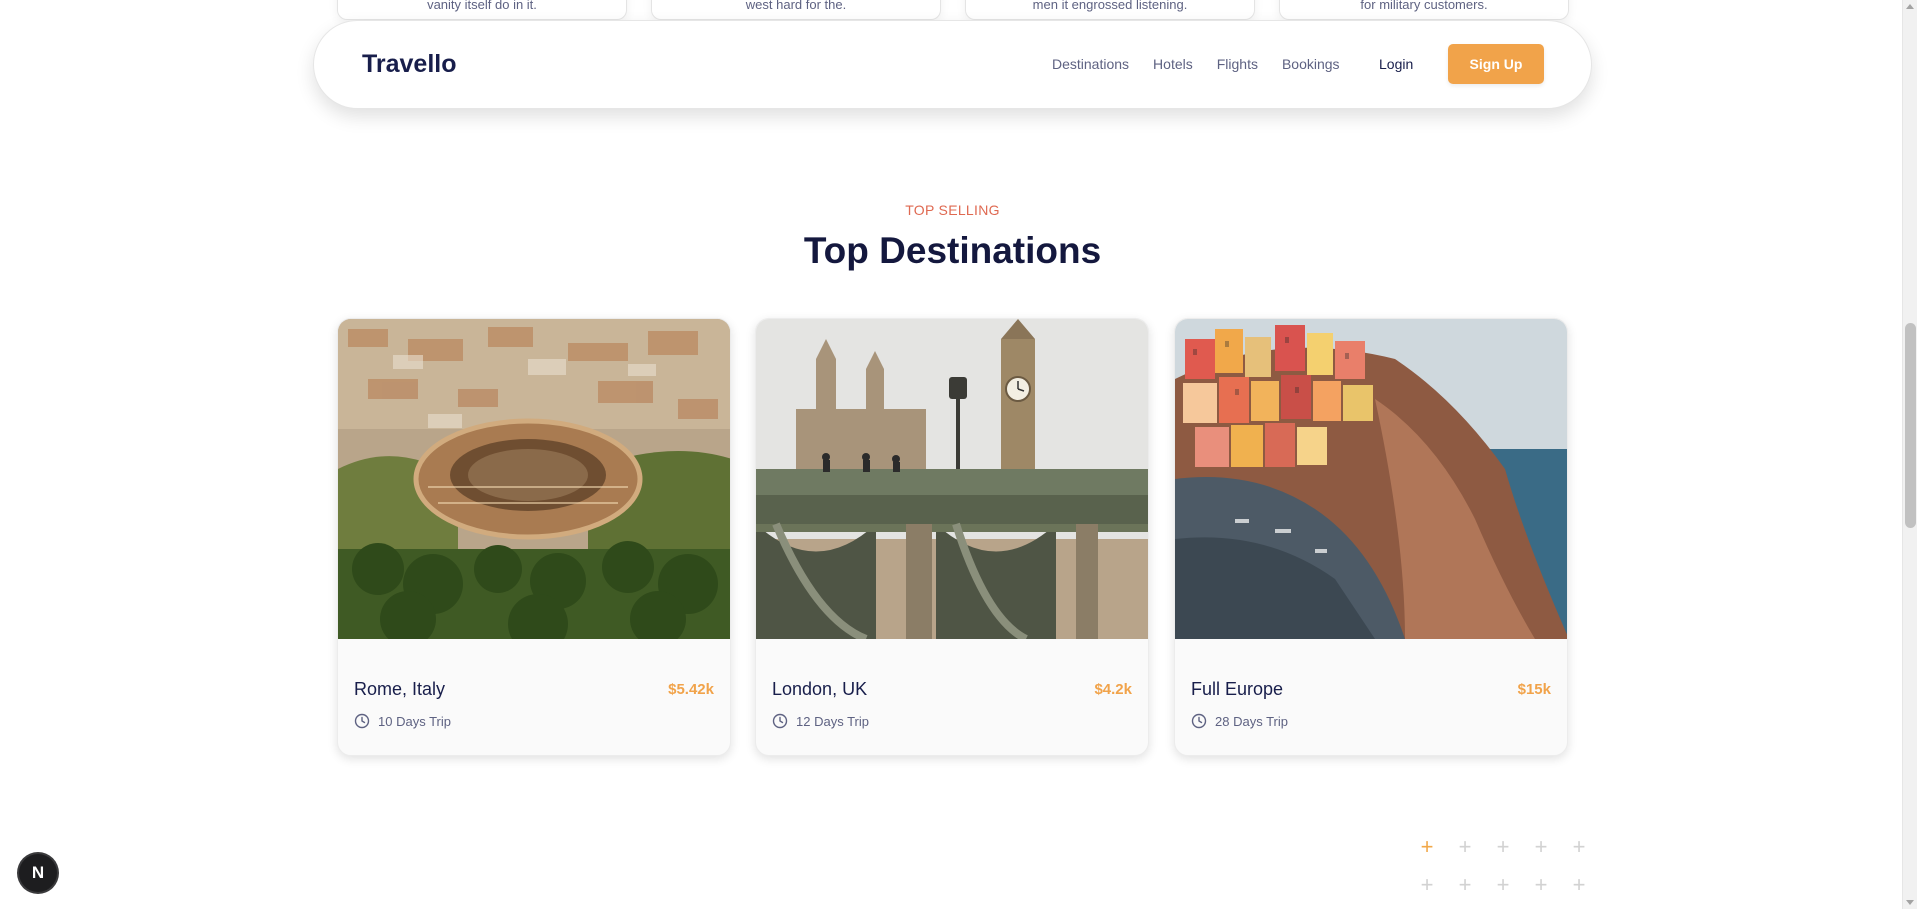  Describe the element at coordinates (1910, 6) in the screenshot. I see `scroll-up-arrow-icon` at that location.